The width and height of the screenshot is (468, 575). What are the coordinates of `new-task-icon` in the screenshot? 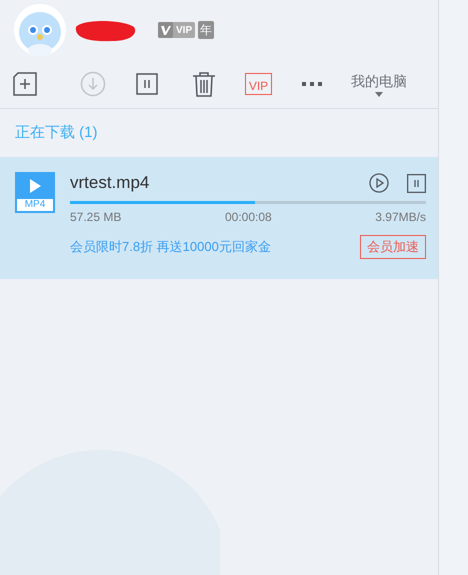 It's located at (25, 84).